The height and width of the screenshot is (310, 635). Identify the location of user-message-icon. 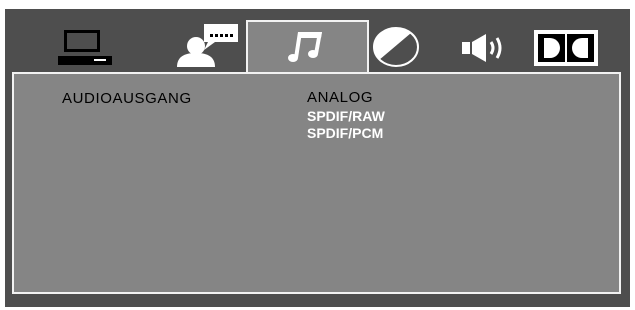
(208, 46).